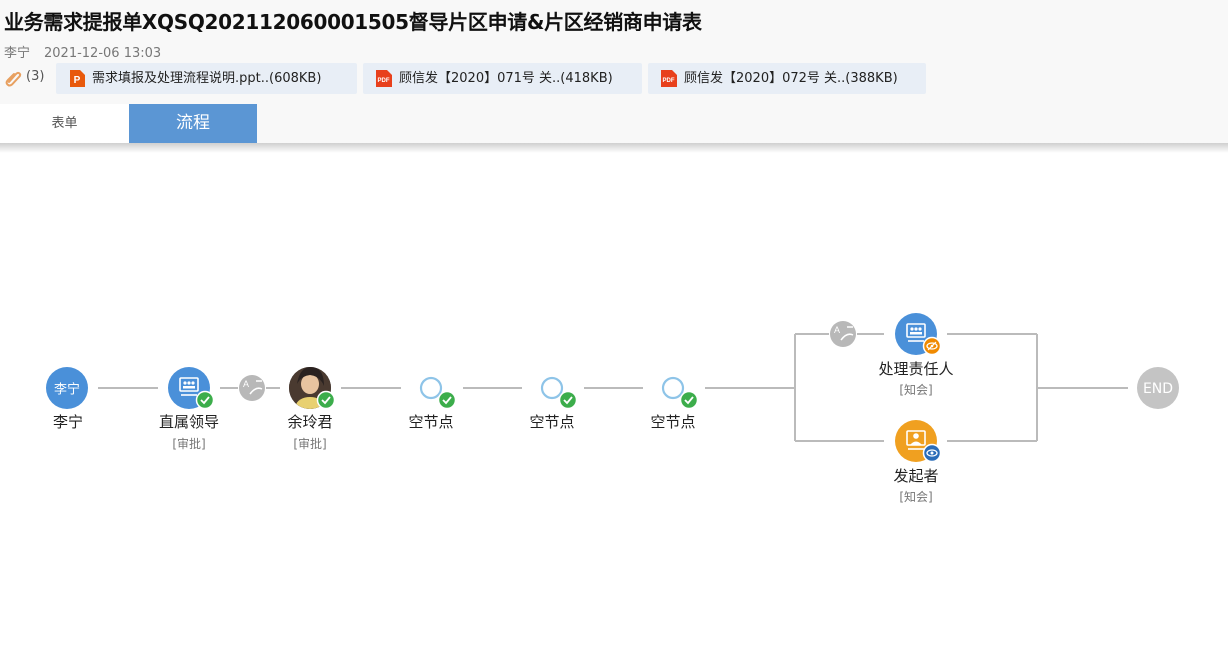  I want to click on empty-node-3-label: 空节点, so click(673, 422).